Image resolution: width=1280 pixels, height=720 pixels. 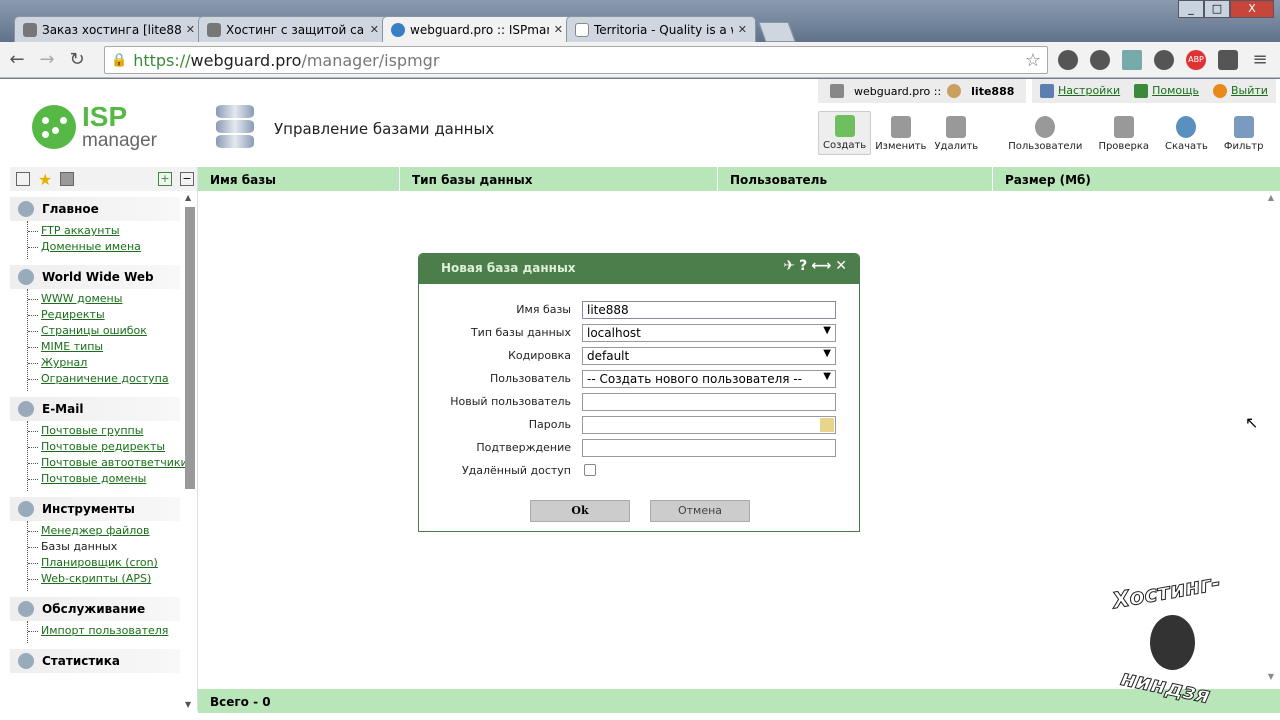 I want to click on column-header-size: Размер (Мб), so click(x=1125, y=179).